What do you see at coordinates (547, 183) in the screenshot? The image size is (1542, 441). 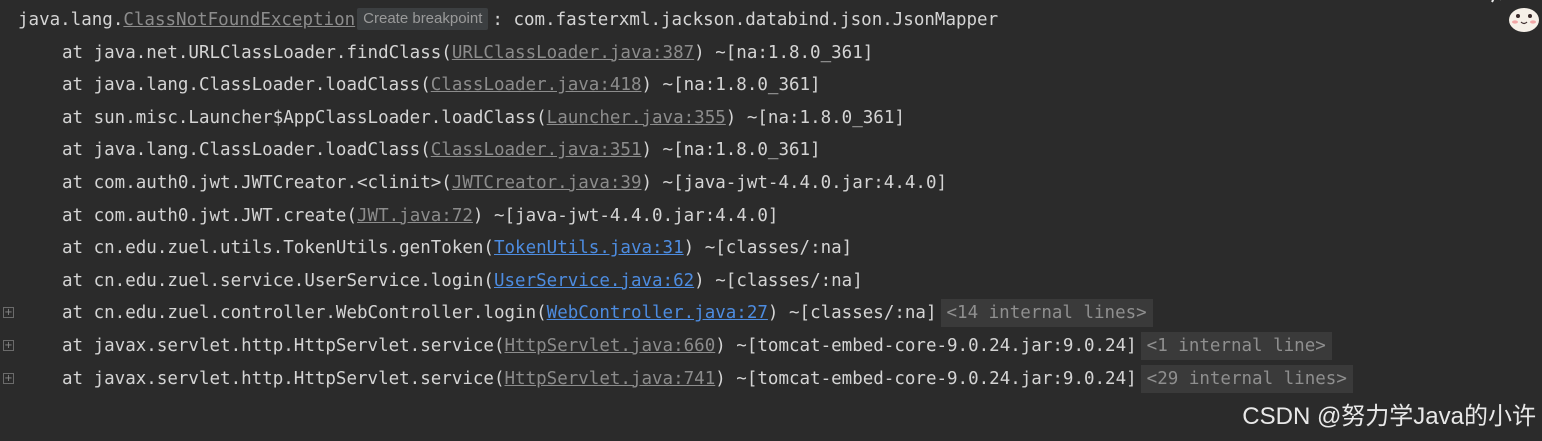 I see `frame-source-link: JWTCreator.java:39` at bounding box center [547, 183].